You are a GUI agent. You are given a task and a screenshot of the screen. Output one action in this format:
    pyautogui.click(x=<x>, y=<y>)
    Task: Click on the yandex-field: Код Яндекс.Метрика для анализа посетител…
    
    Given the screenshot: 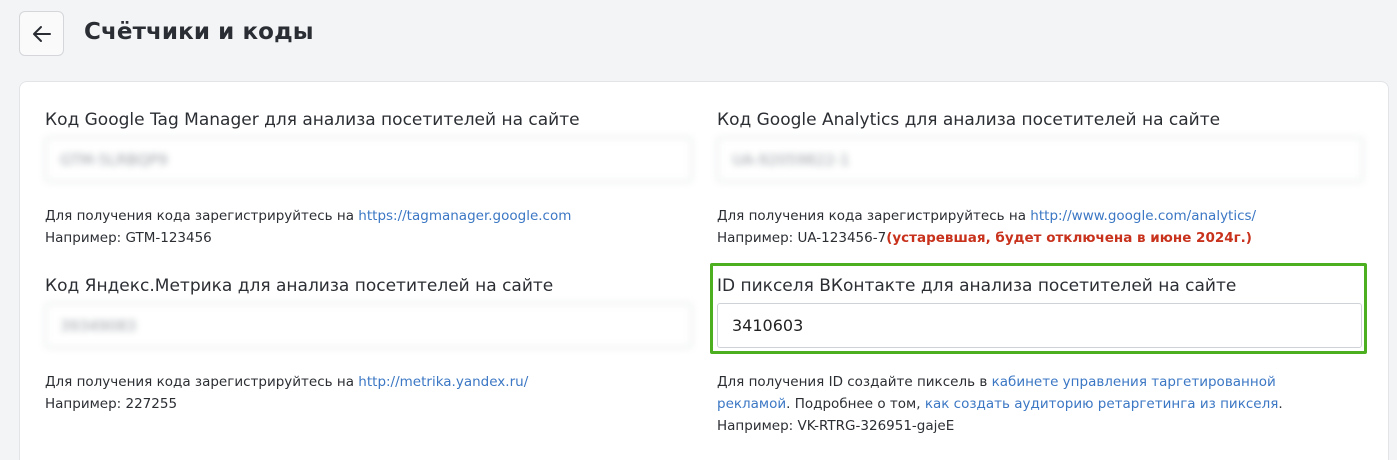 What is the action you would take?
    pyautogui.click(x=299, y=286)
    